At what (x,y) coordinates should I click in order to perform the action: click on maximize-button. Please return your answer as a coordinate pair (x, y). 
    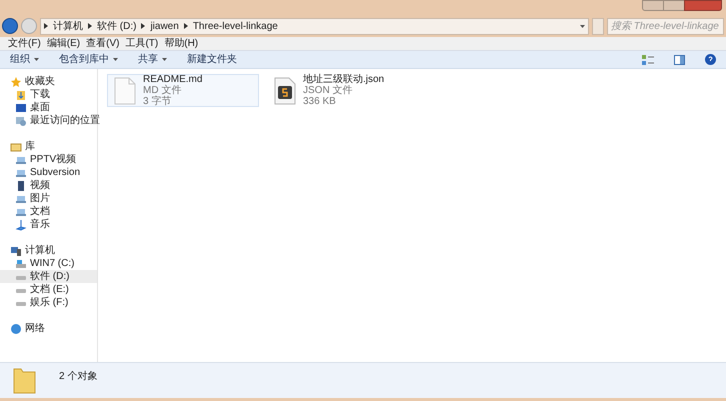
    Looking at the image, I should click on (674, 5).